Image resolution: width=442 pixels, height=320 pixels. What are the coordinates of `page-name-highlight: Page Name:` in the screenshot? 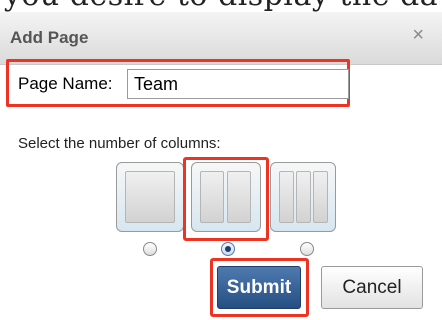 It's located at (178, 83).